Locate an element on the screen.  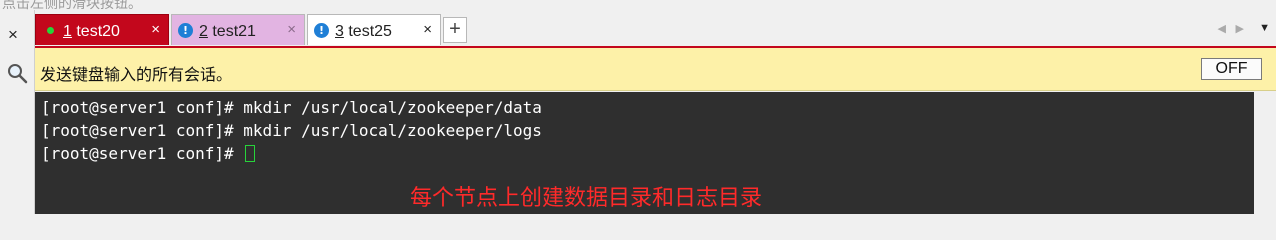
off-toggle-button: OFF is located at coordinates (1231, 69).